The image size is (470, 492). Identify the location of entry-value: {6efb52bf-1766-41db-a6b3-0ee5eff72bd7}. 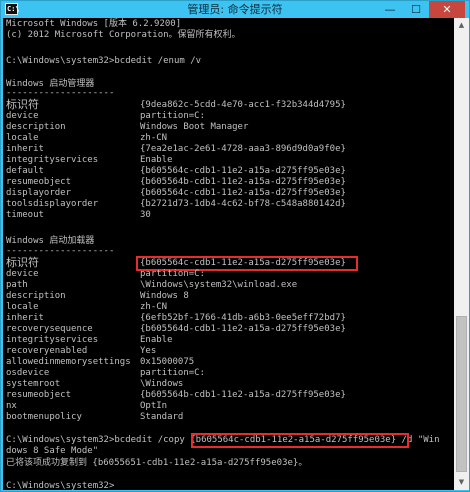
(243, 318).